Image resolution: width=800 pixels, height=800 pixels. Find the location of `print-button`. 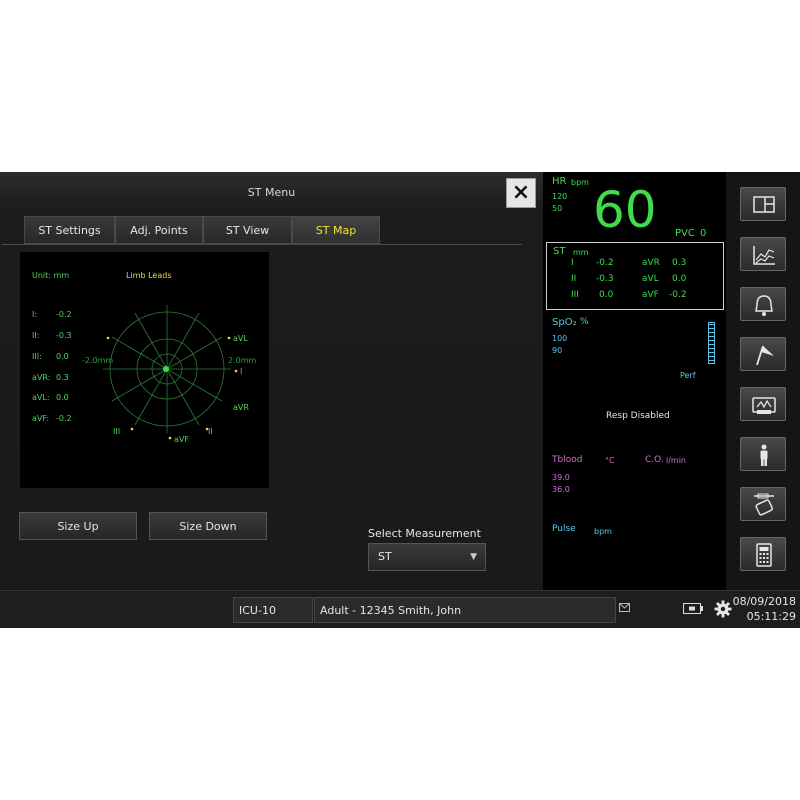

print-button is located at coordinates (763, 404).